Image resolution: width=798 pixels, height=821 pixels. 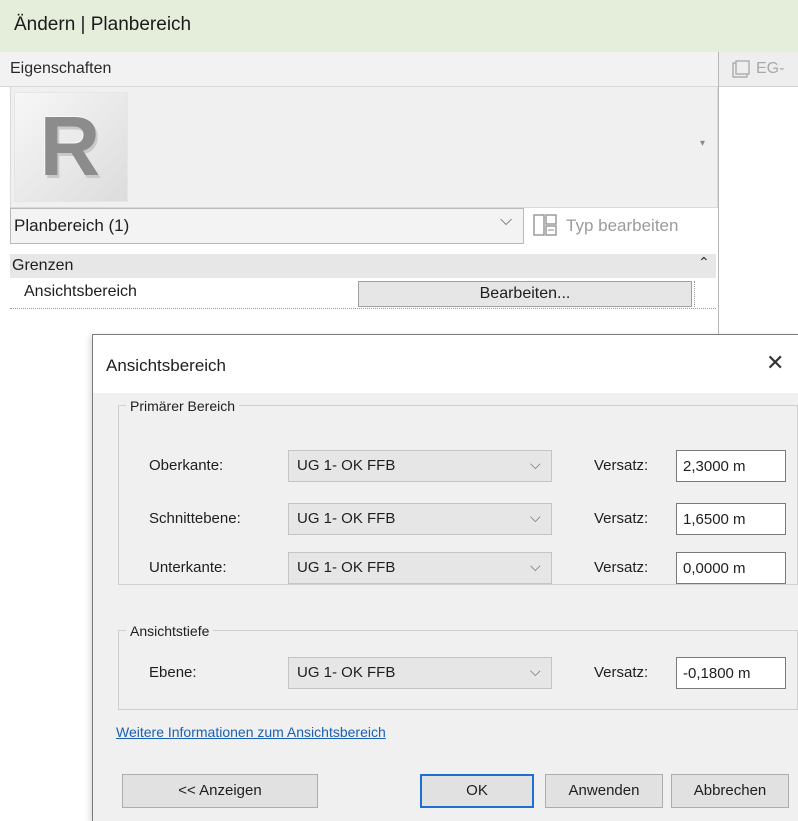 I want to click on cut-plane-level-value: UG 1- OK FFB, so click(x=346, y=518).